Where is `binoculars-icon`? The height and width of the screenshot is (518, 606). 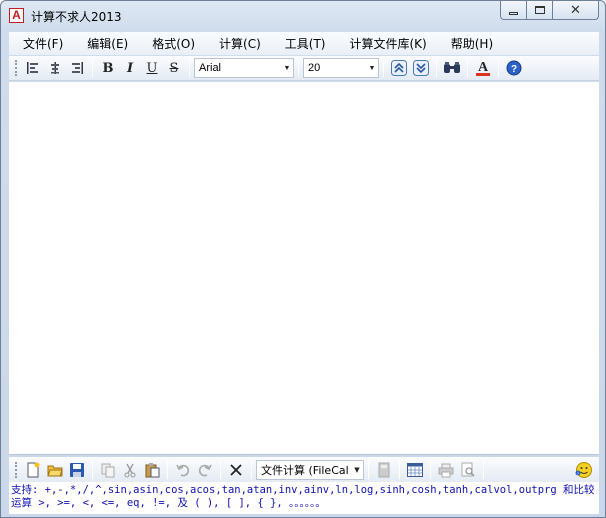 binoculars-icon is located at coordinates (452, 67).